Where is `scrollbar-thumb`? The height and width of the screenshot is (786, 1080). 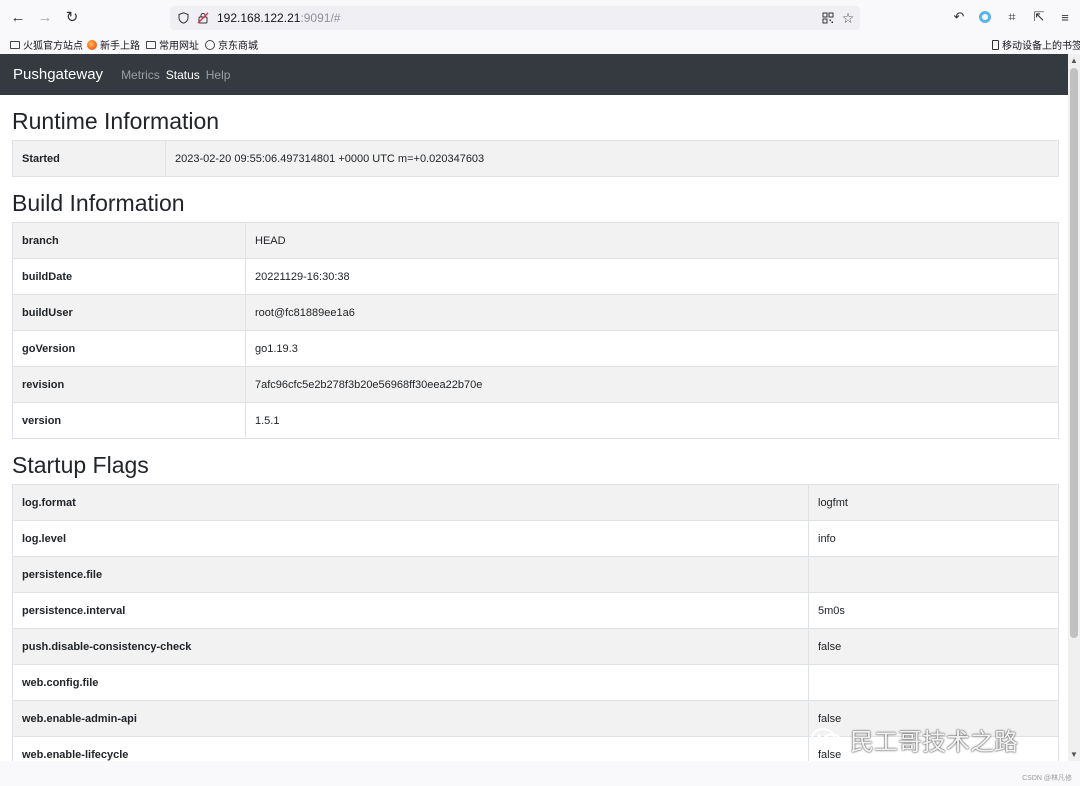
scrollbar-thumb is located at coordinates (1074, 353).